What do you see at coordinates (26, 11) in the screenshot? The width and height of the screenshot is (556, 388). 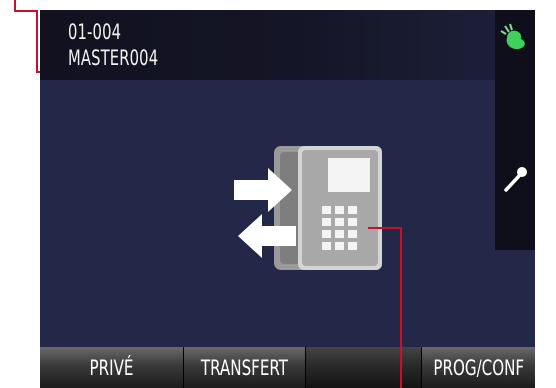 I see `callout-line-top-horizontal` at bounding box center [26, 11].